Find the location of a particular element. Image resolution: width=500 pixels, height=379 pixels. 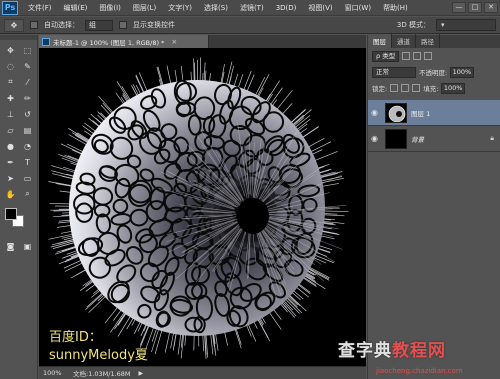

document-ps-icon is located at coordinates (46, 41).